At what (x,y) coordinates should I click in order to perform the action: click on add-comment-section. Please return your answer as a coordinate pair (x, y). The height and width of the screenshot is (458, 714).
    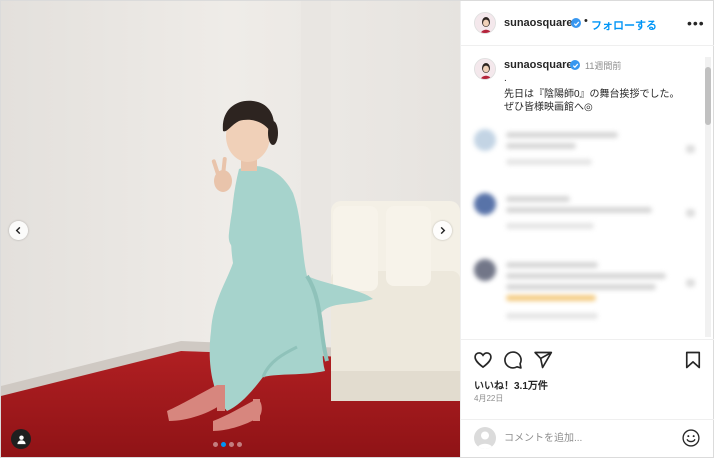
    Looking at the image, I should click on (587, 438).